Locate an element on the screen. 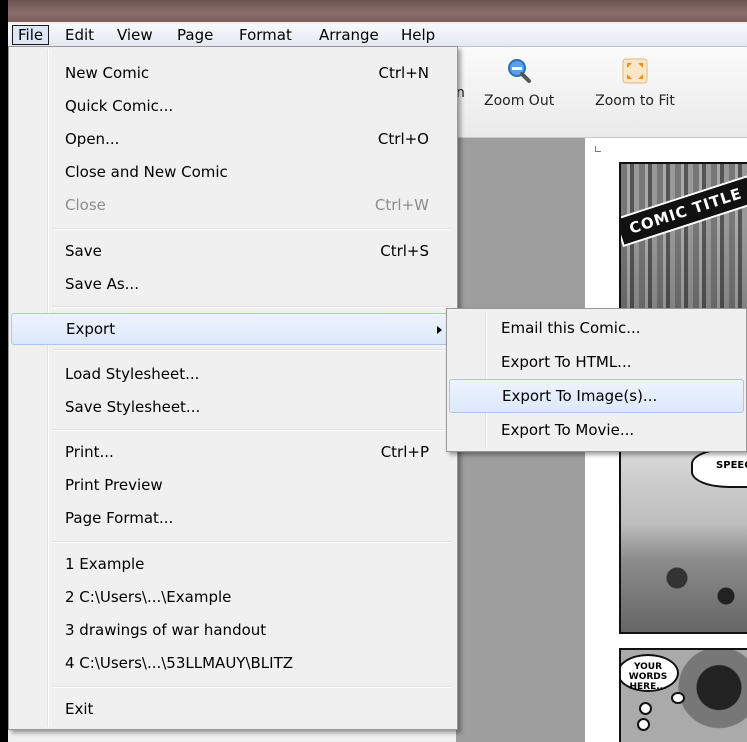 This screenshot has width=747, height=742. zoom-out-label: Zoom Out is located at coordinates (519, 101).